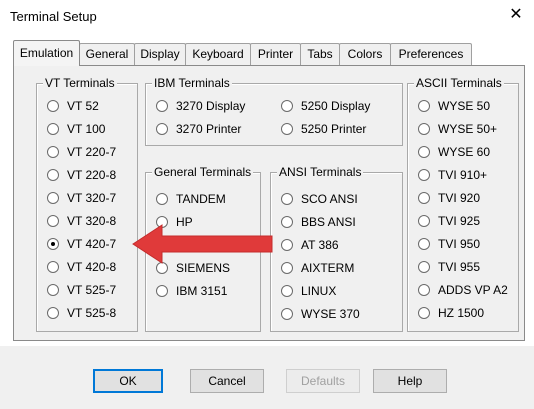 The width and height of the screenshot is (534, 409). Describe the element at coordinates (365, 54) in the screenshot. I see `tab-colors: Colors` at that location.